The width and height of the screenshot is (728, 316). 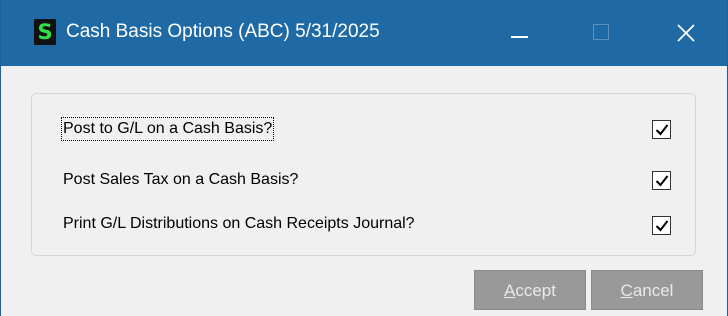 What do you see at coordinates (180, 180) in the screenshot?
I see `option-post-sales-tax-cash-basis-label: Post Sales Tax on a Cash Basis?` at bounding box center [180, 180].